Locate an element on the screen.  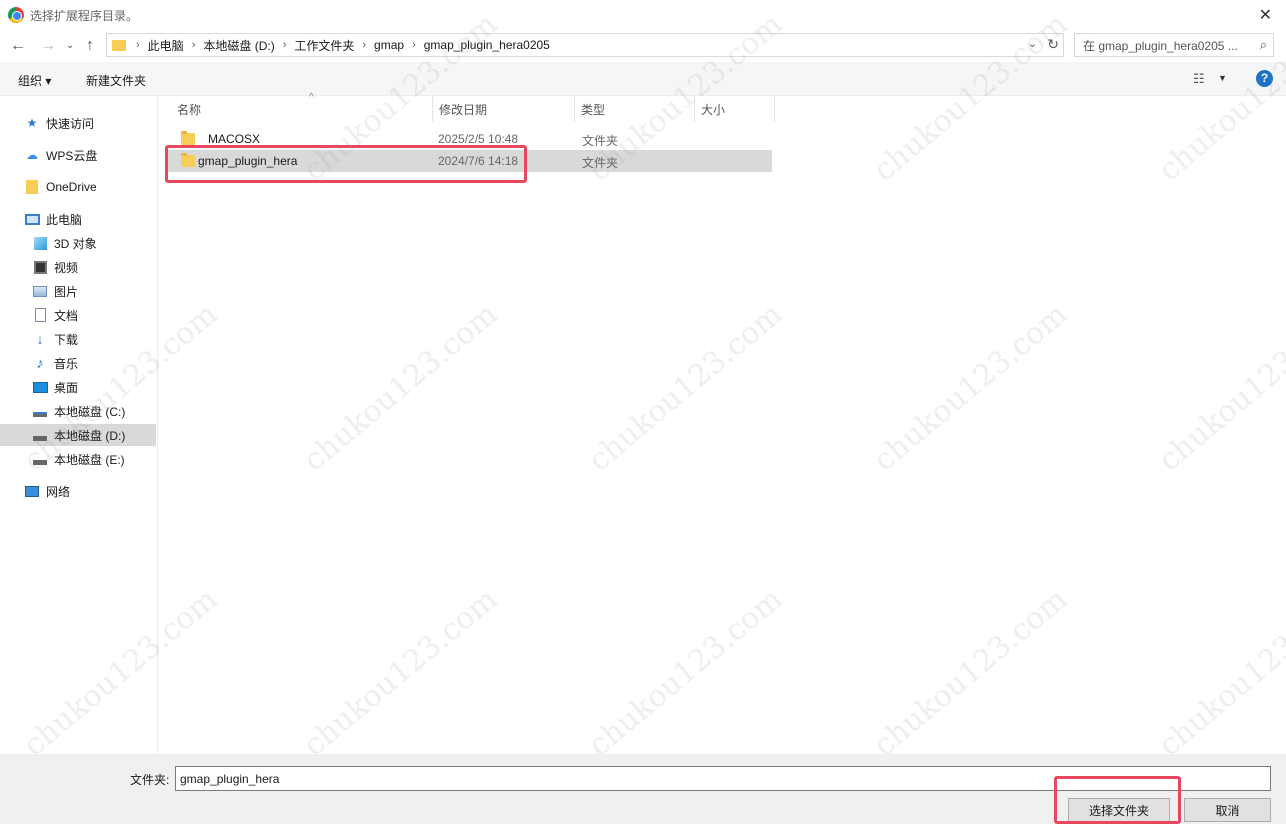
table-row: MACOSX 2025/2/5 10:48 文件夹 is located at coordinates (469, 139).